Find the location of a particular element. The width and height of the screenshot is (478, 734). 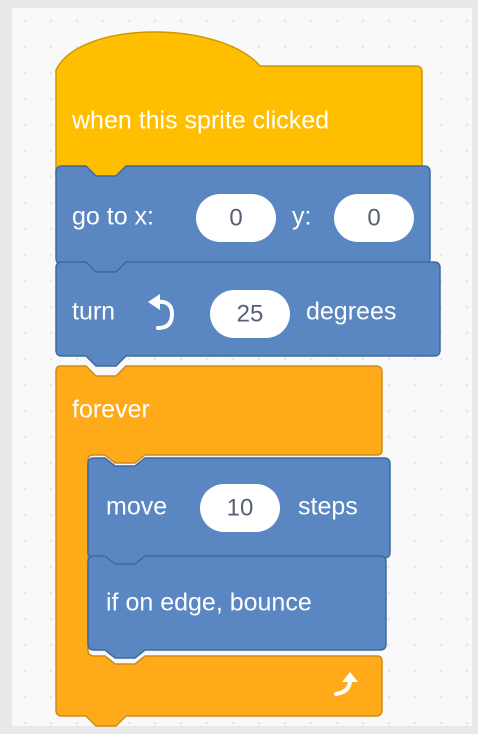

move-steps-input: 10 is located at coordinates (240, 508).